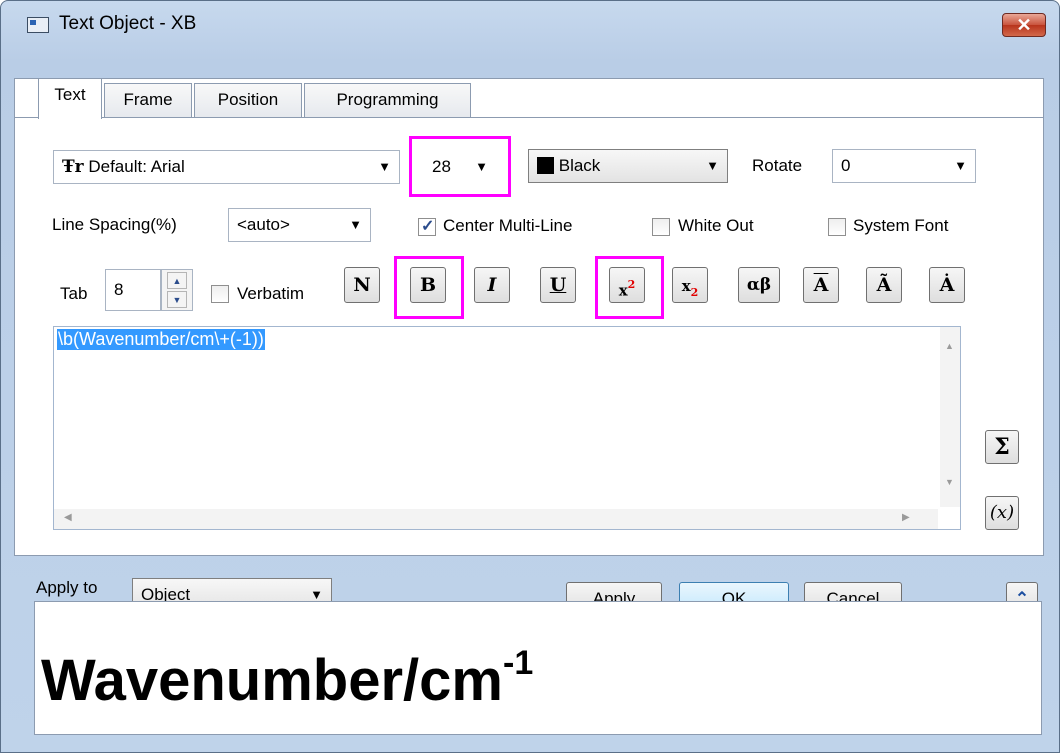 This screenshot has width=1060, height=753. I want to click on sigma-button: Σ, so click(1002, 447).